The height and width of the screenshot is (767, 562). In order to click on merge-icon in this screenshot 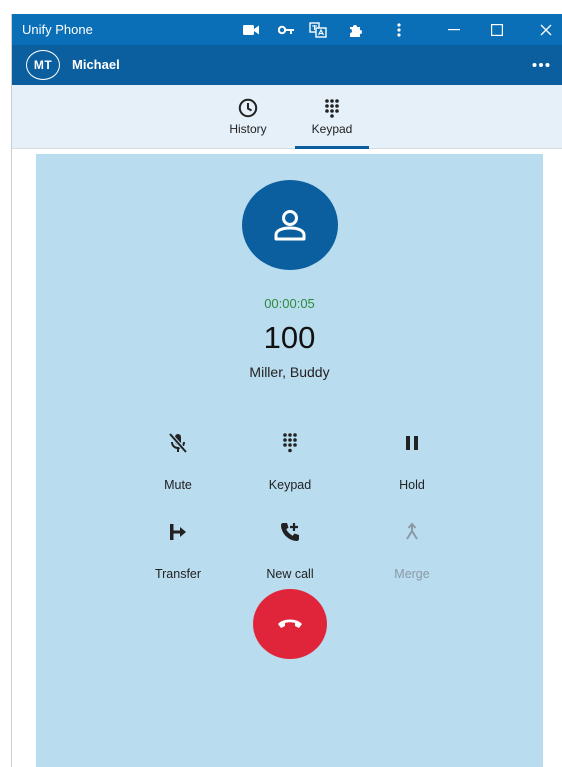, I will do `click(412, 532)`.